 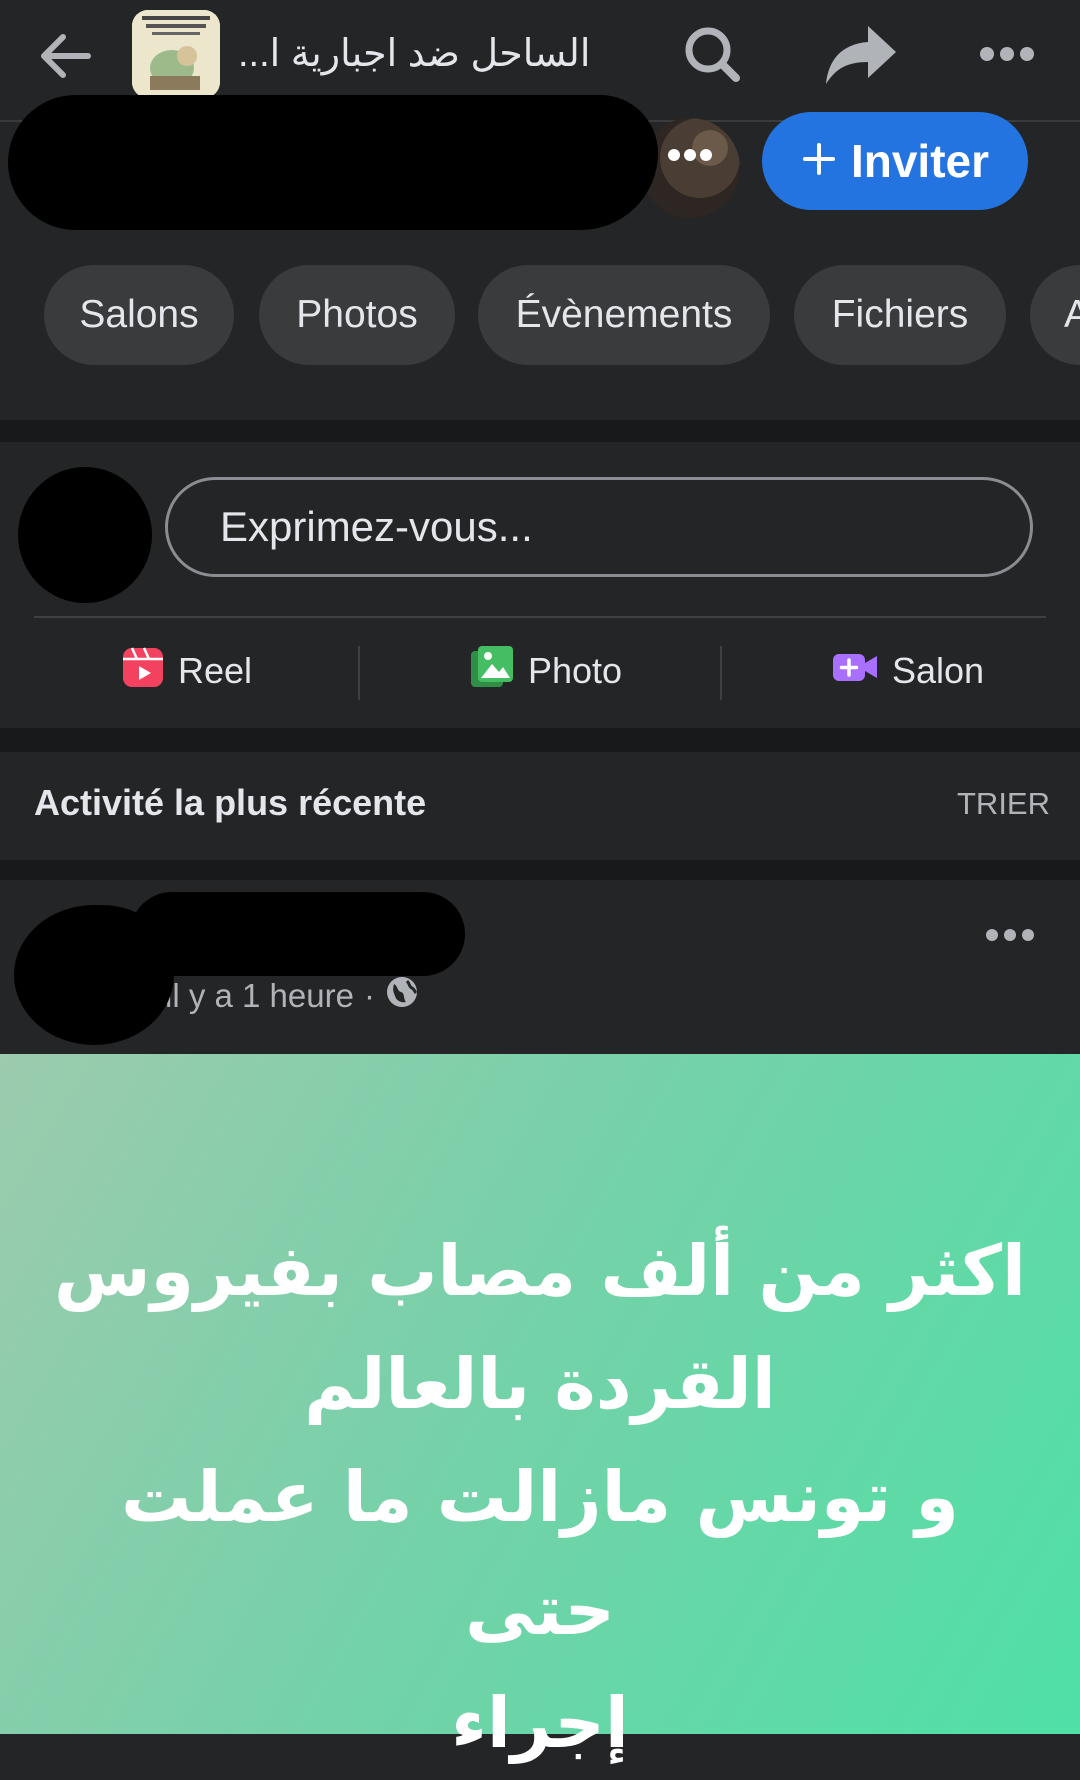 What do you see at coordinates (357, 315) in the screenshot?
I see `tab-photos: Photos` at bounding box center [357, 315].